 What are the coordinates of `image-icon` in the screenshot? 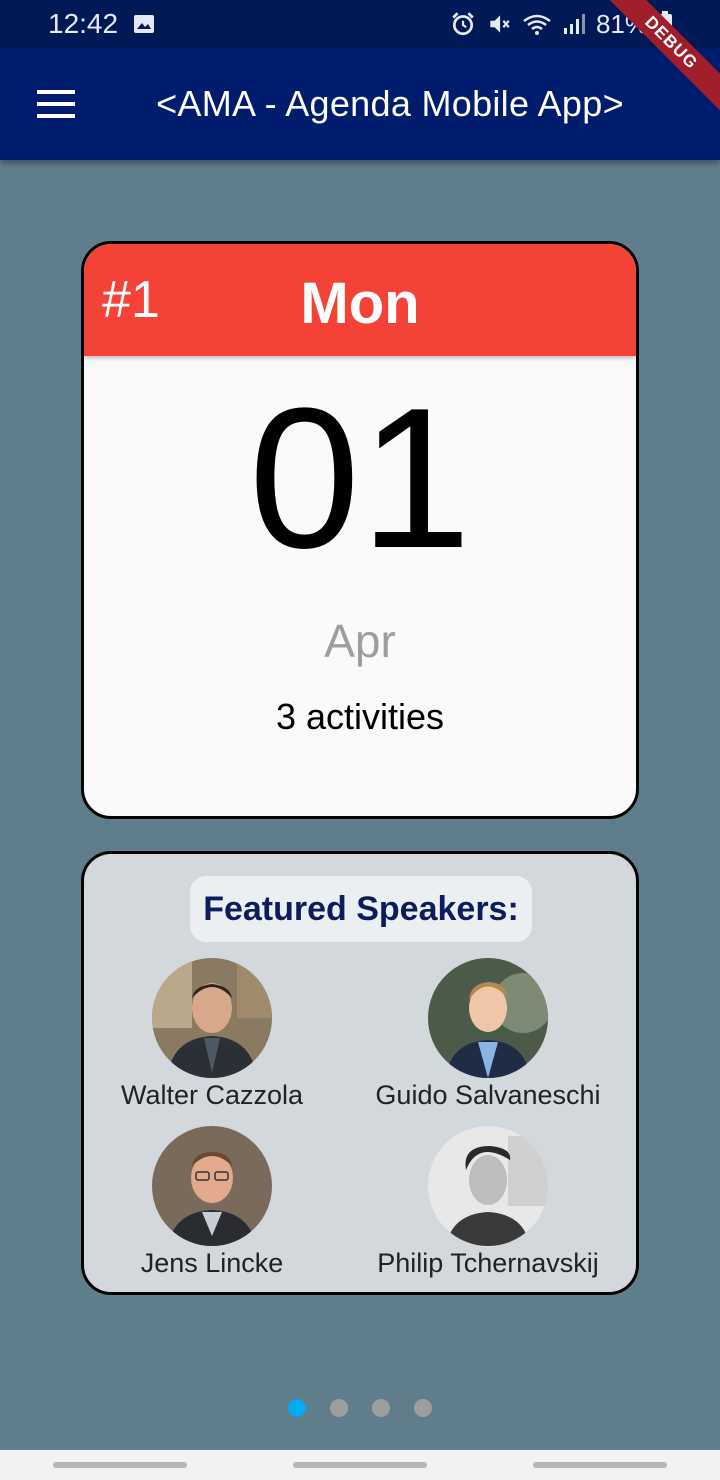 It's located at (144, 24).